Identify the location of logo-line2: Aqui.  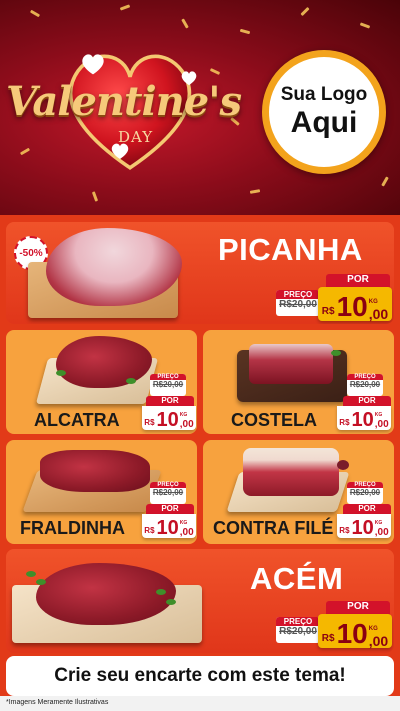
(324, 122).